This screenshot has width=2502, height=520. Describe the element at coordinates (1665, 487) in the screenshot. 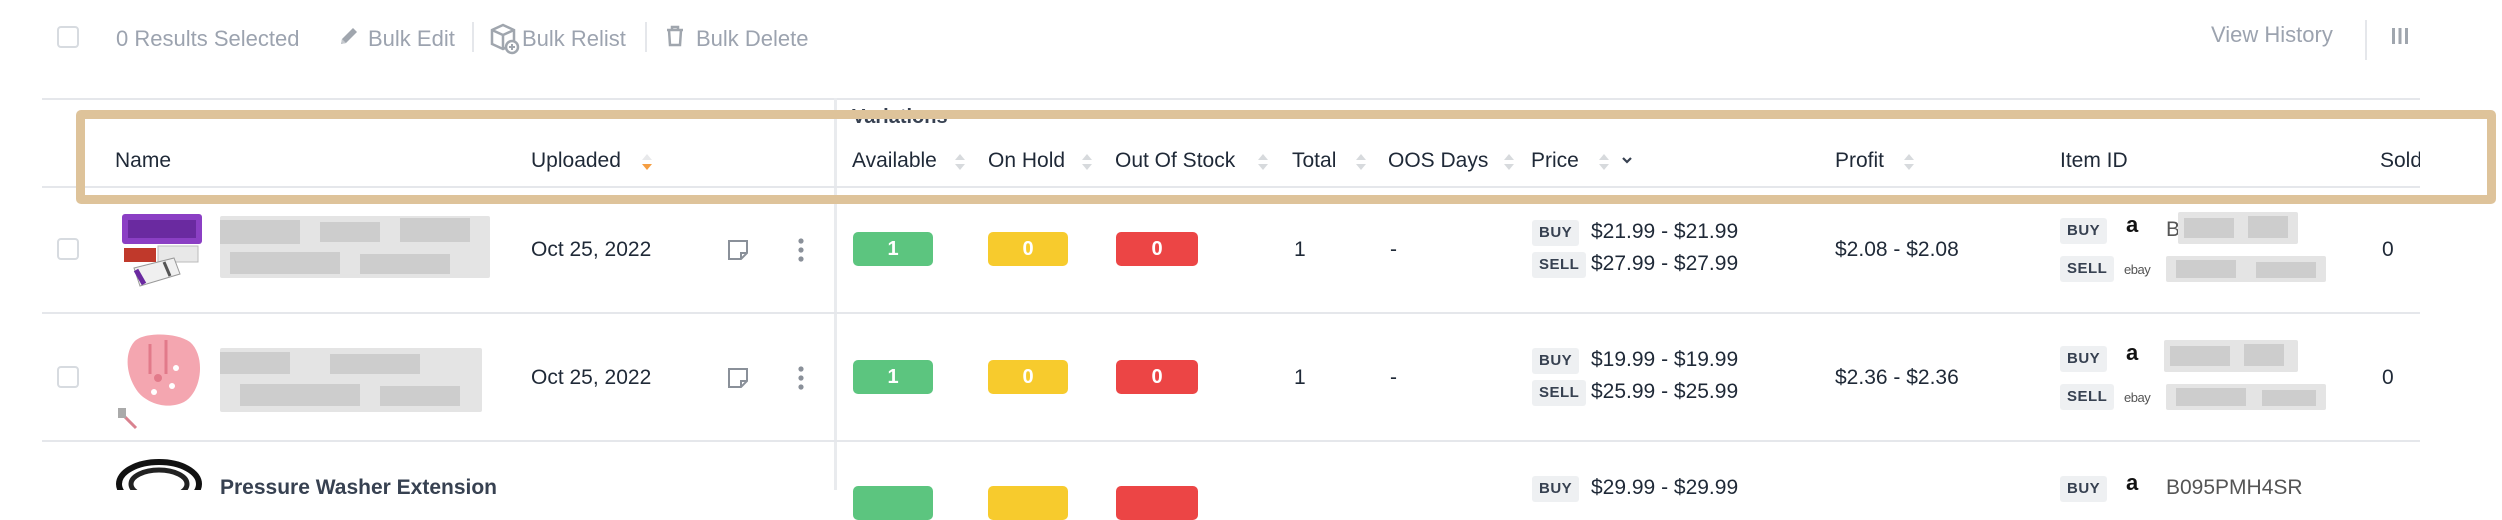

I see `buy-price-range: $29.99 - $29.99` at that location.